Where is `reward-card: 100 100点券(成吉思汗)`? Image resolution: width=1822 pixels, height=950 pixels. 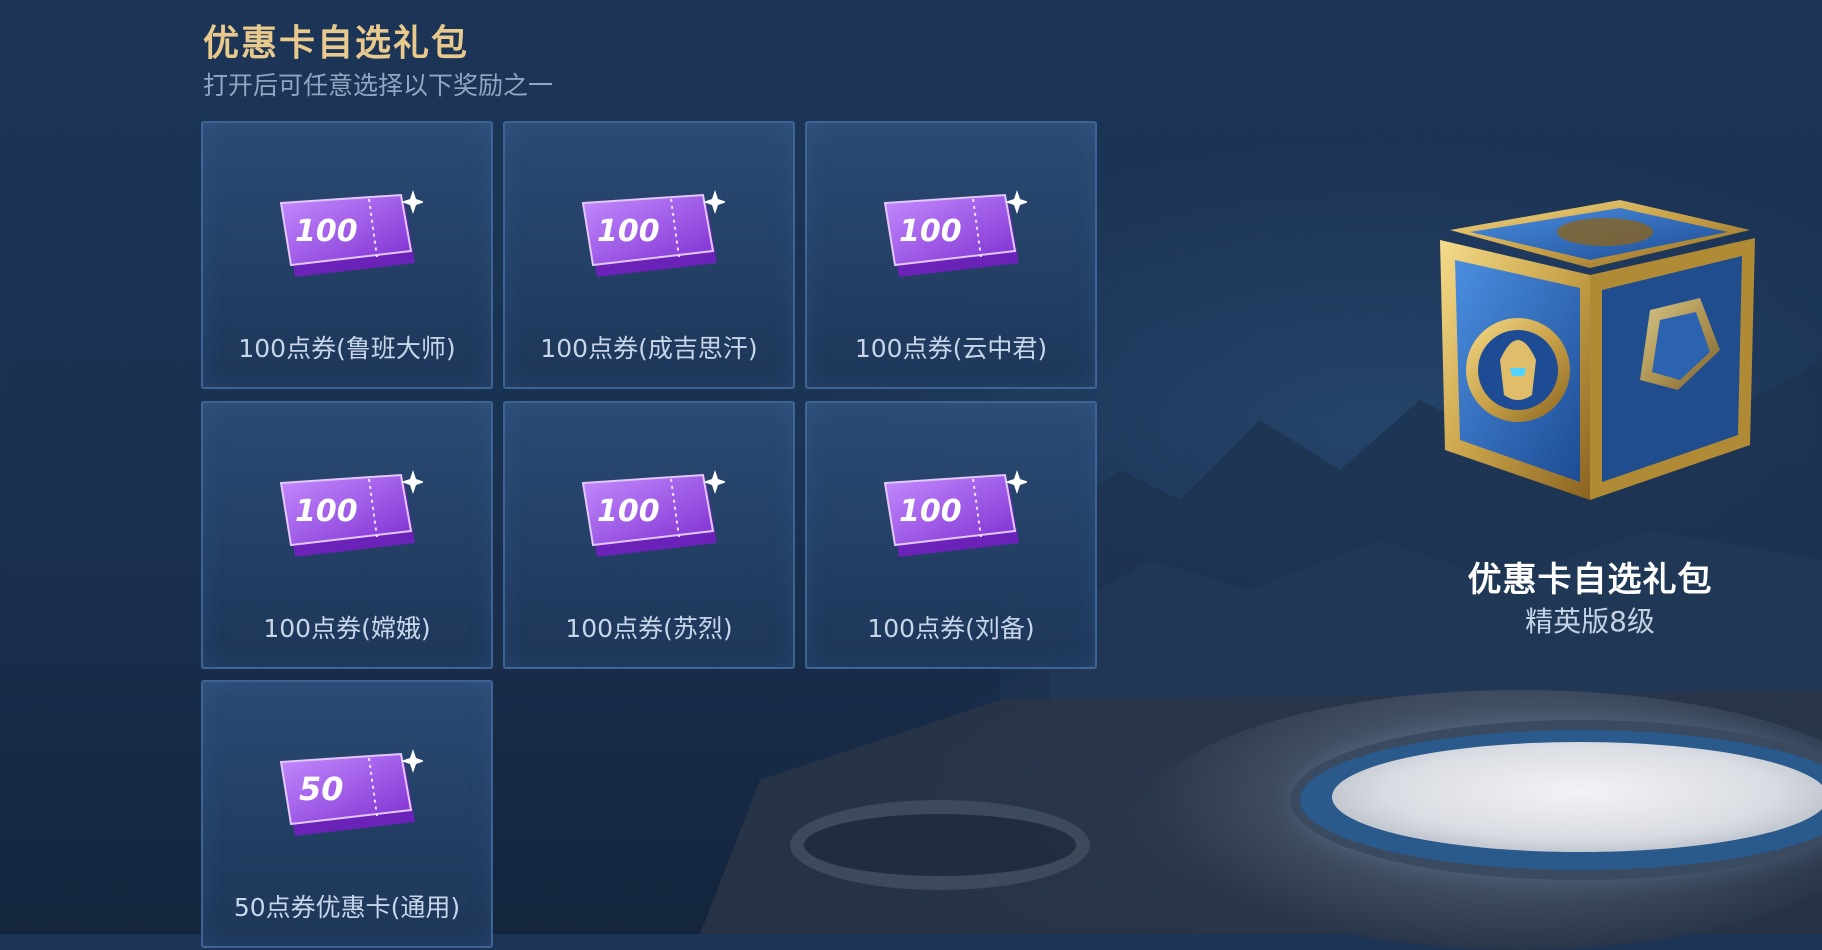 reward-card: 100 100点券(成吉思汗) is located at coordinates (649, 255).